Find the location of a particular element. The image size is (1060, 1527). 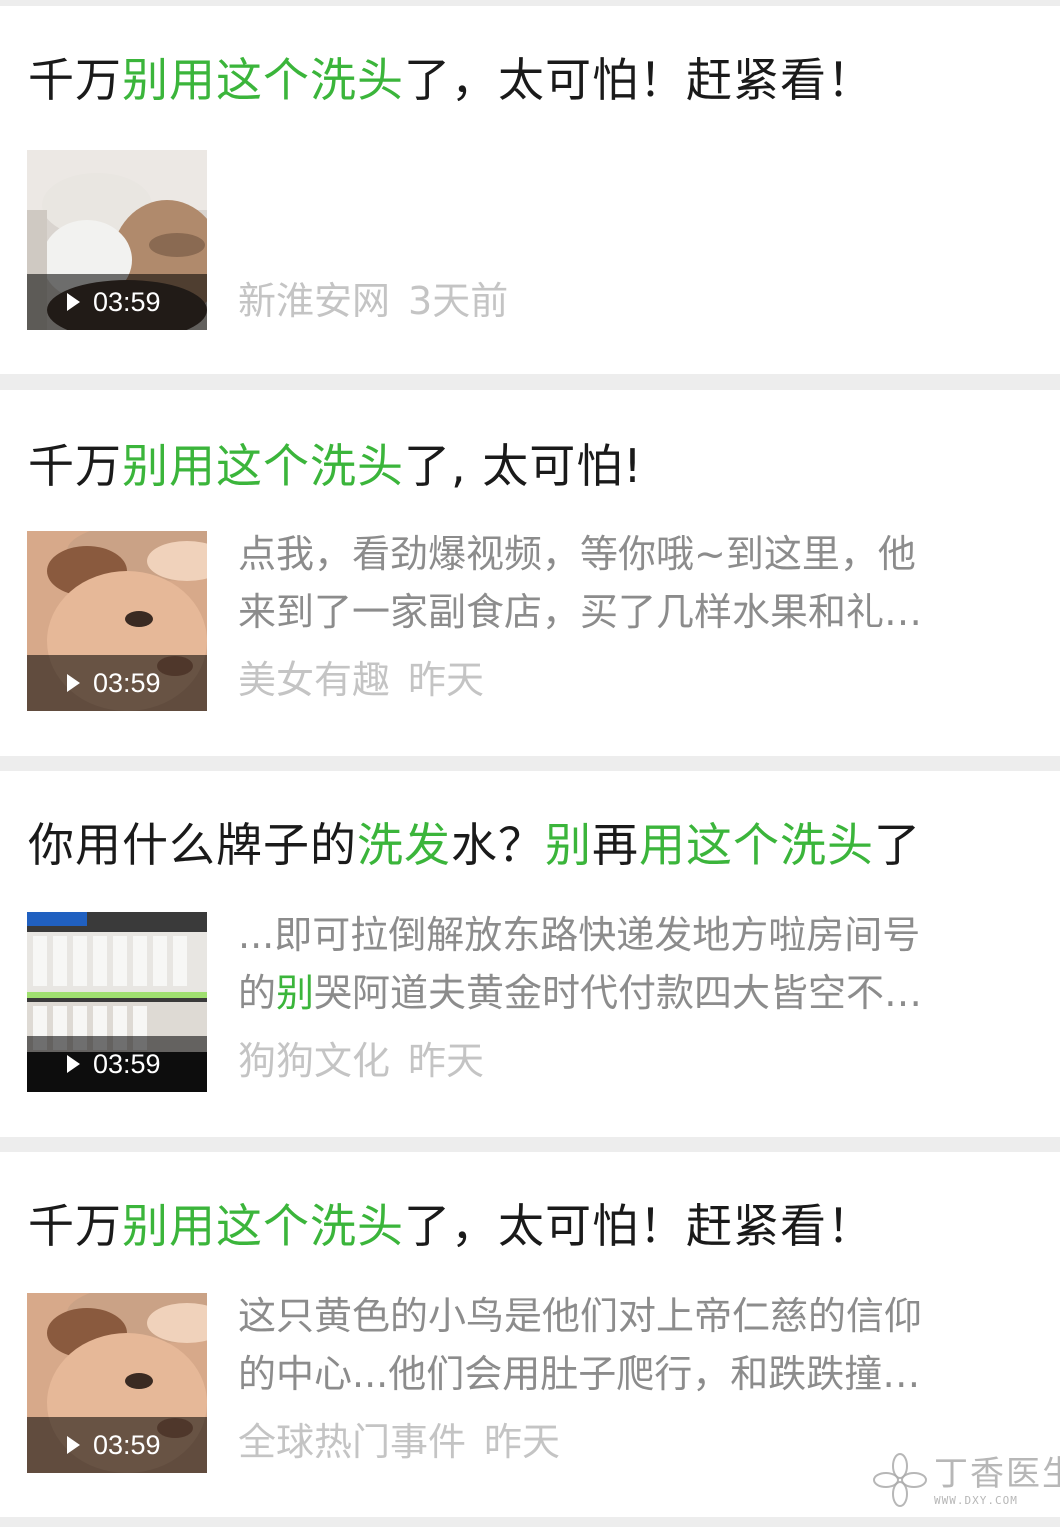

source-name: 狗狗文化 is located at coordinates (314, 1061).